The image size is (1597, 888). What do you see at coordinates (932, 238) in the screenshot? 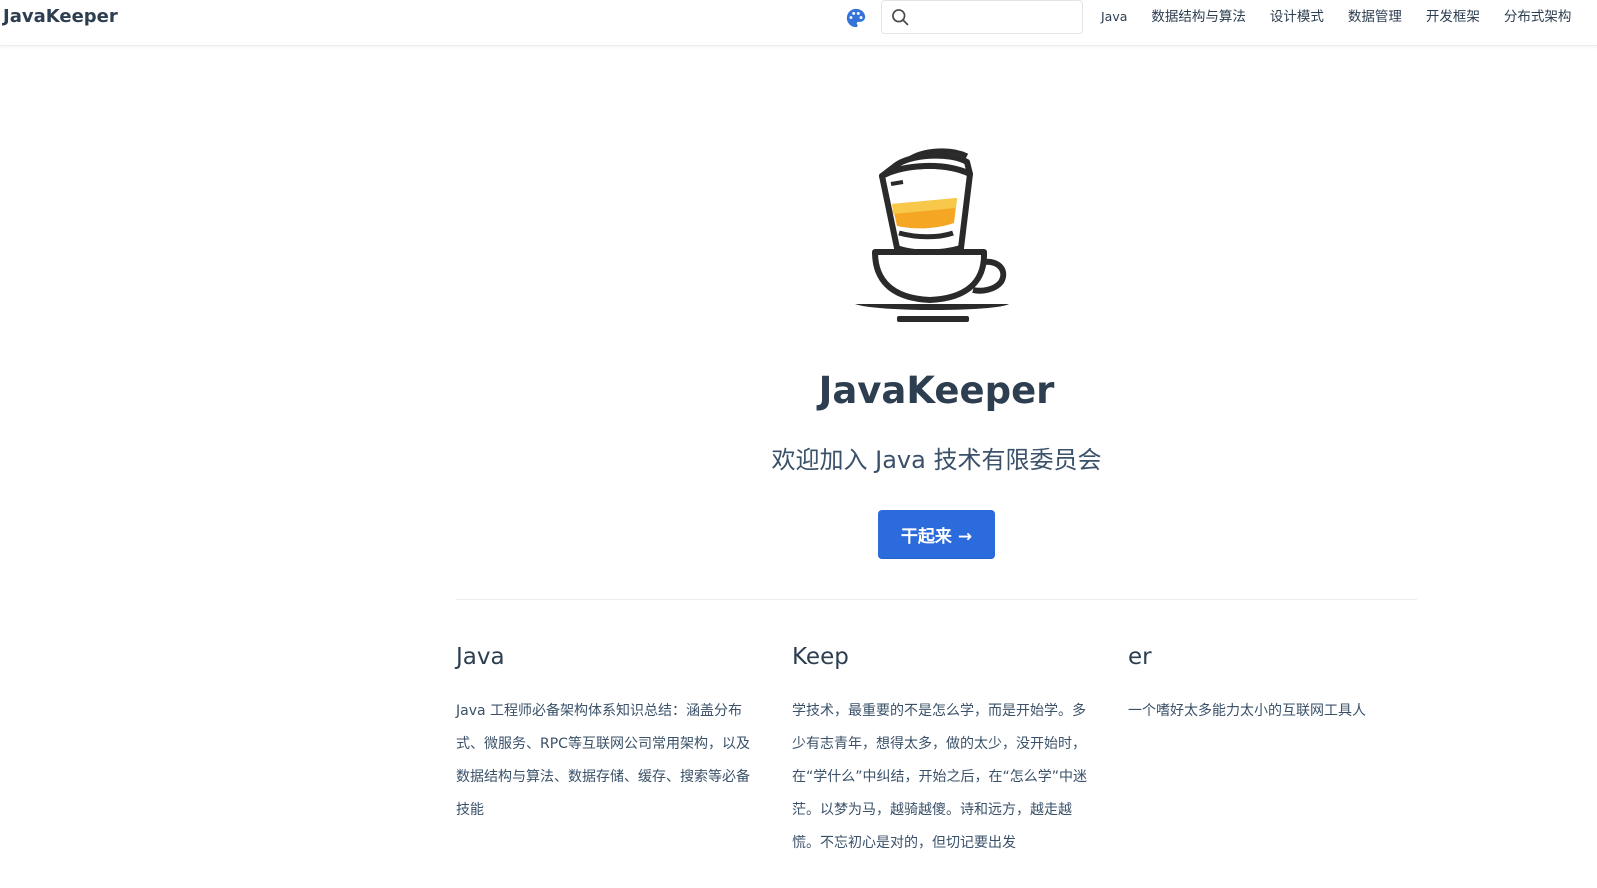
I see `hero-logo` at bounding box center [932, 238].